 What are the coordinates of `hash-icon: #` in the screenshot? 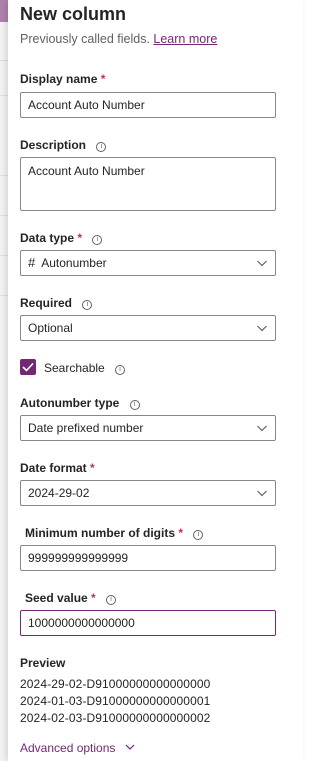 It's located at (32, 262).